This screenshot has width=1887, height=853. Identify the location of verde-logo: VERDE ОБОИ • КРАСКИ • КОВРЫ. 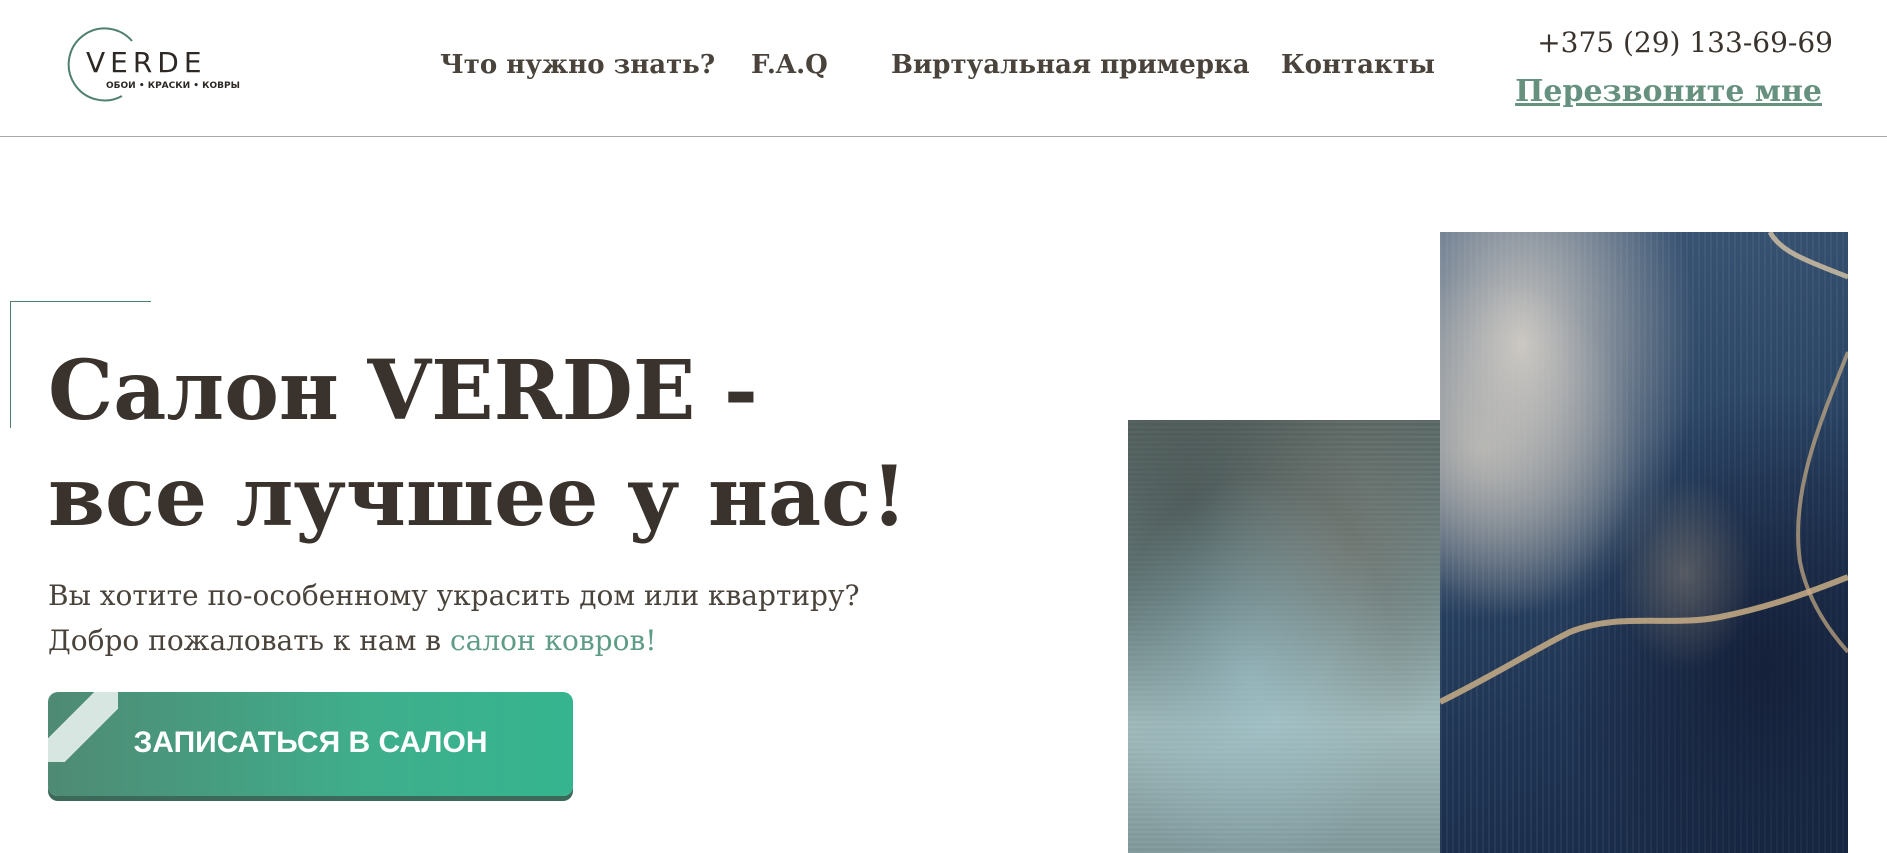
(151, 67).